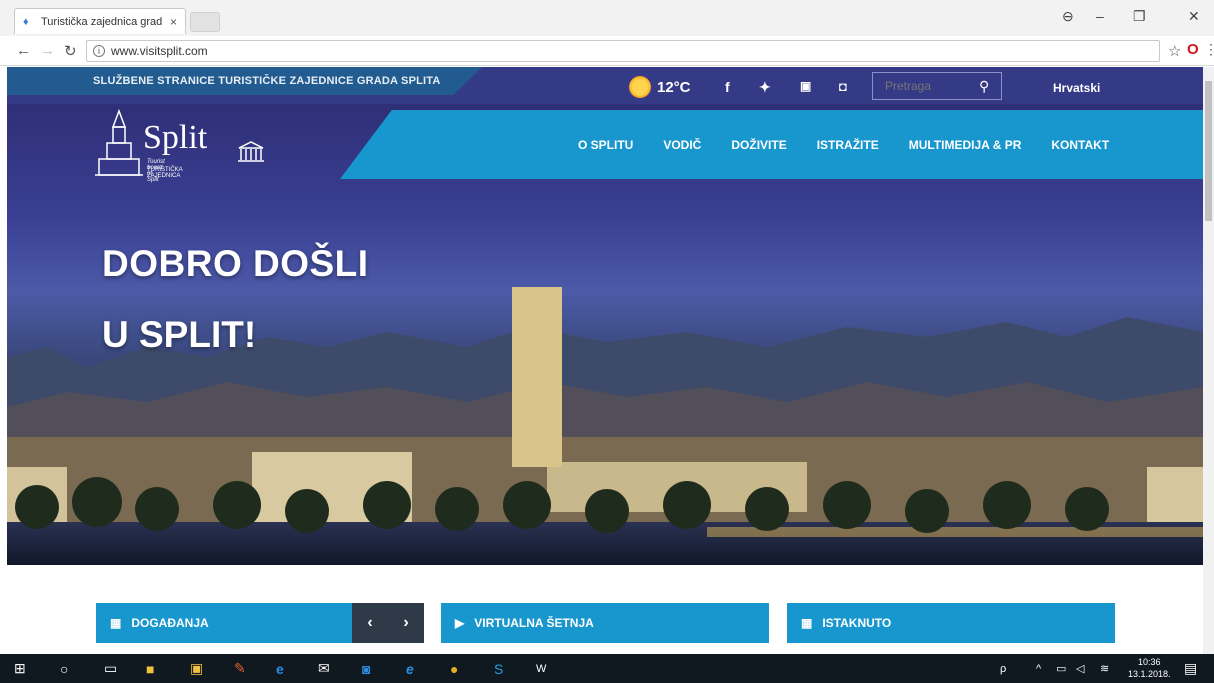 The width and height of the screenshot is (1214, 683). What do you see at coordinates (805, 86) in the screenshot?
I see `youtube-icon: ▣` at bounding box center [805, 86].